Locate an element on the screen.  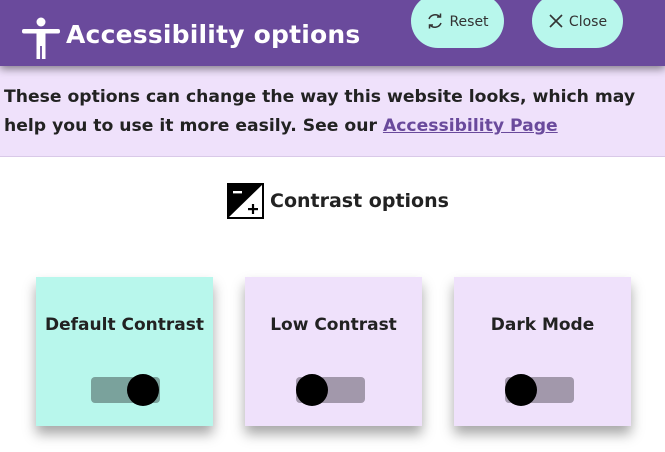
dialog-header: Accessibility options Reset Close is located at coordinates (332, 33).